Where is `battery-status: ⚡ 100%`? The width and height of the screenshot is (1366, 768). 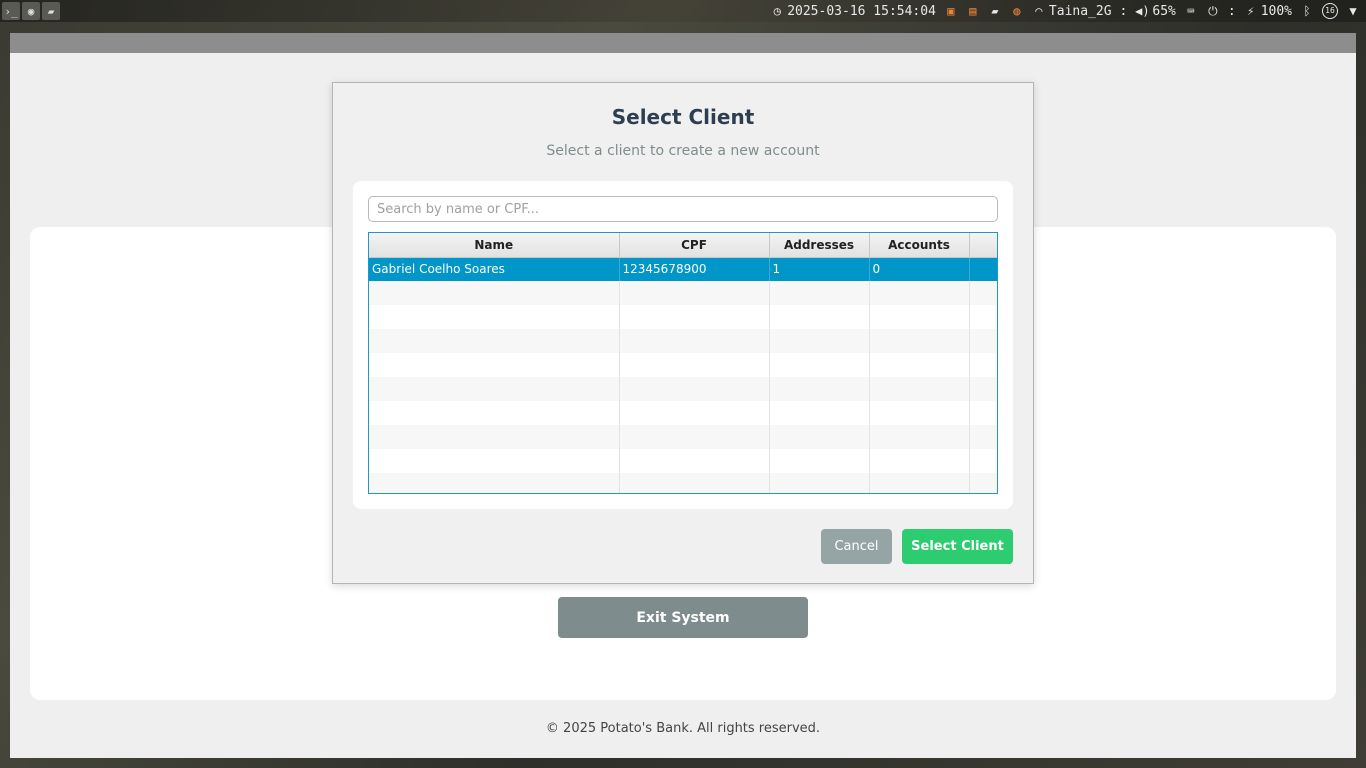 battery-status: ⚡ 100% is located at coordinates (1268, 11).